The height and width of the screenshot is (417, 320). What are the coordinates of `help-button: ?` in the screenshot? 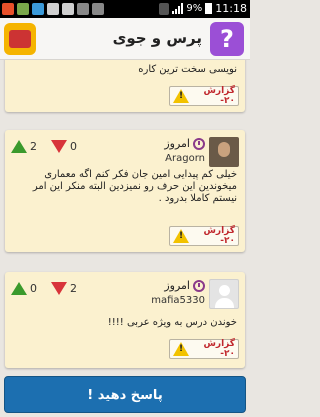 It's located at (227, 39).